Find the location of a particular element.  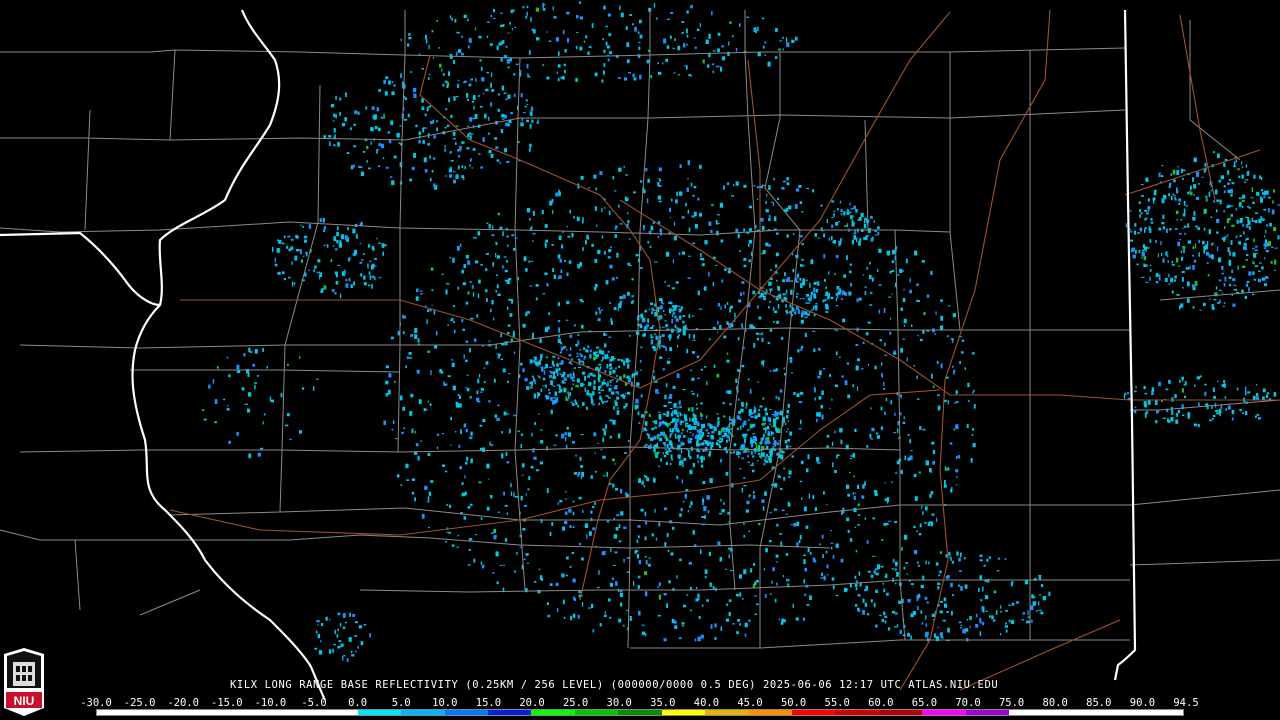

legend-label: 40.0 is located at coordinates (706, 703).